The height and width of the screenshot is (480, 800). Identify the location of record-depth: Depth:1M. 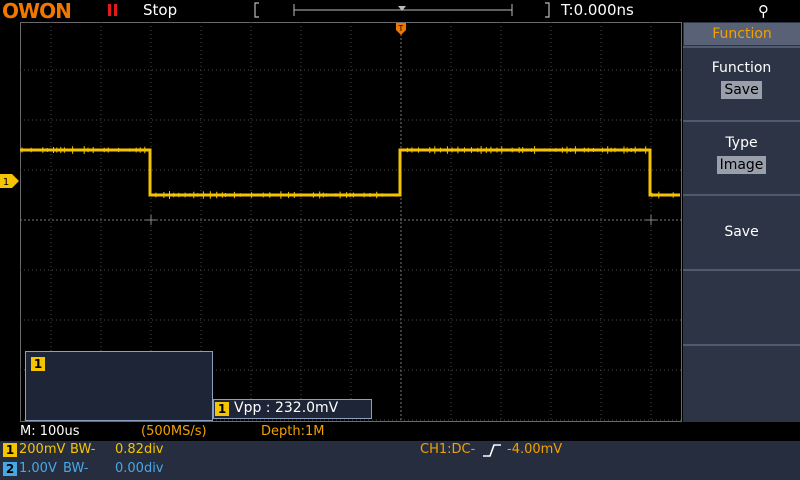
(293, 431).